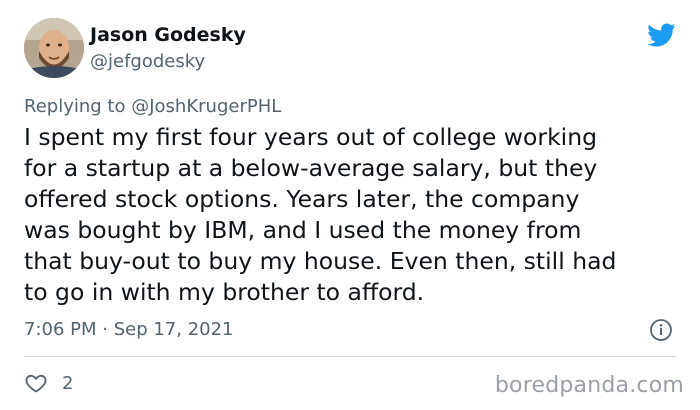  I want to click on watermark: boredpanda.com, so click(589, 385).